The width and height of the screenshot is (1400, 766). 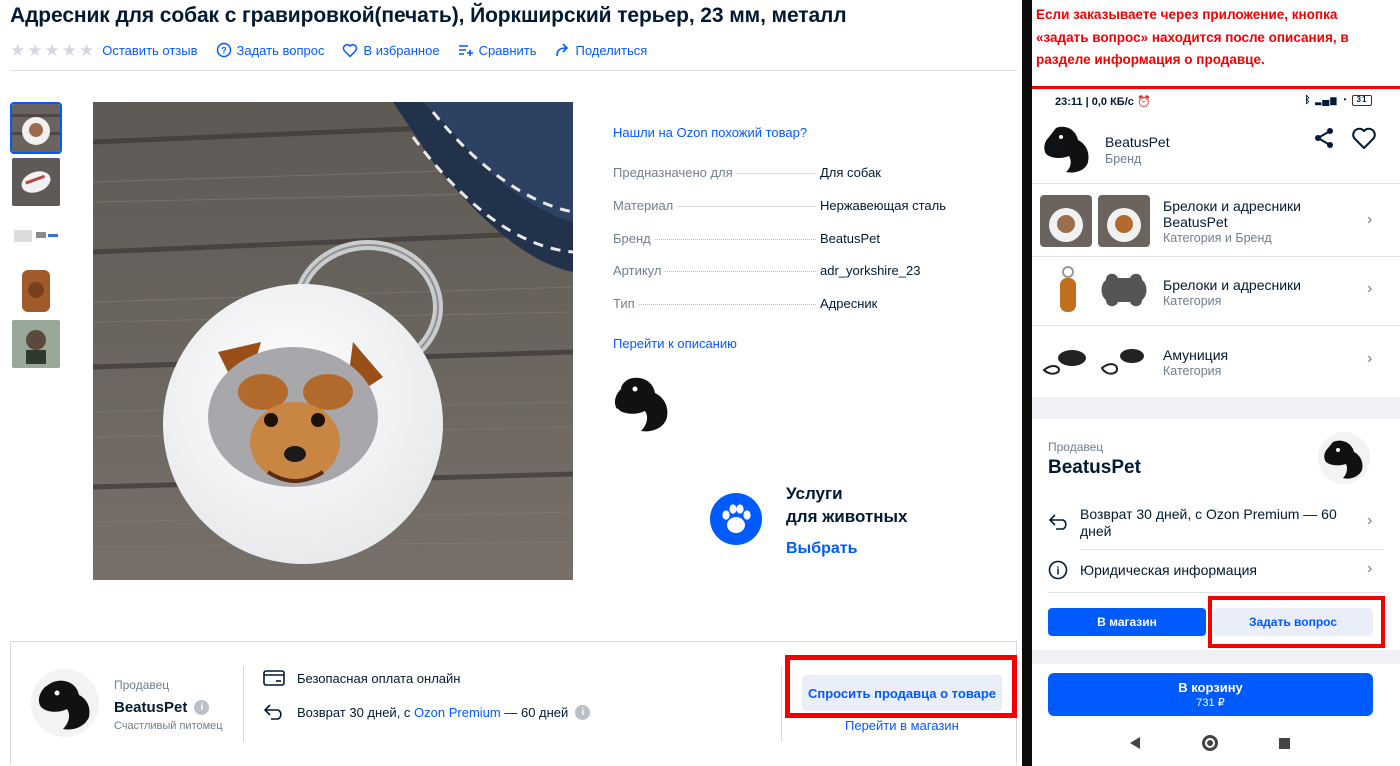 What do you see at coordinates (1056, 144) in the screenshot?
I see `back-arrow-icon: ←` at bounding box center [1056, 144].